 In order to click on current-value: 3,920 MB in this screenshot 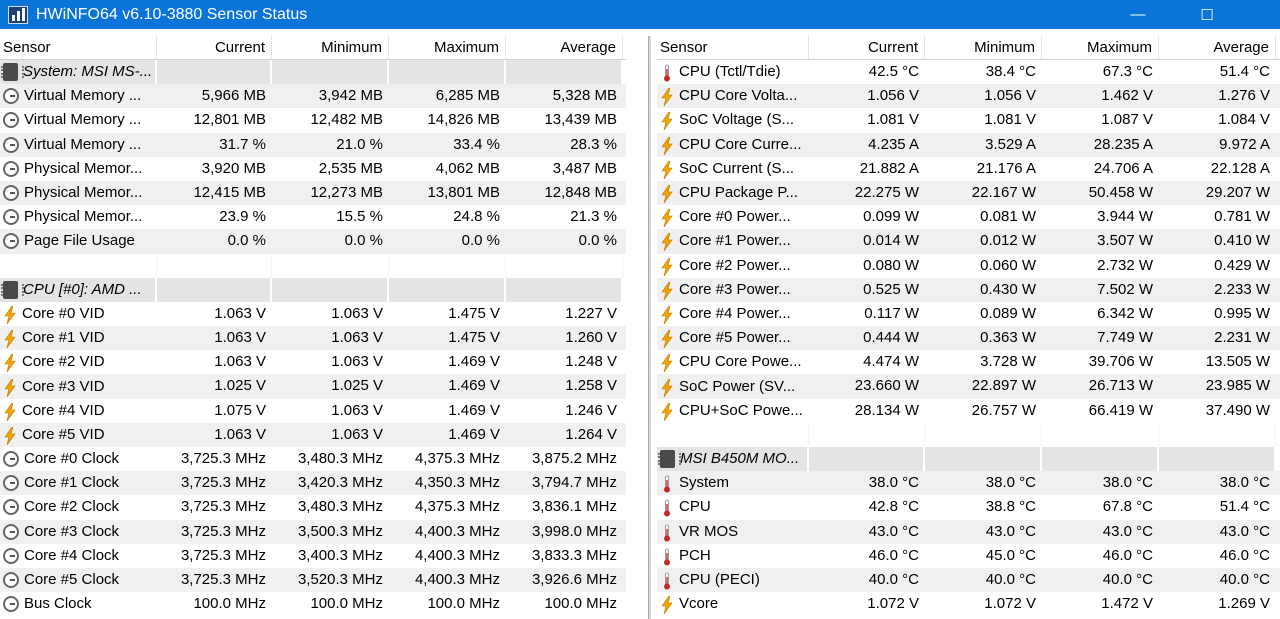, I will do `click(233, 168)`.